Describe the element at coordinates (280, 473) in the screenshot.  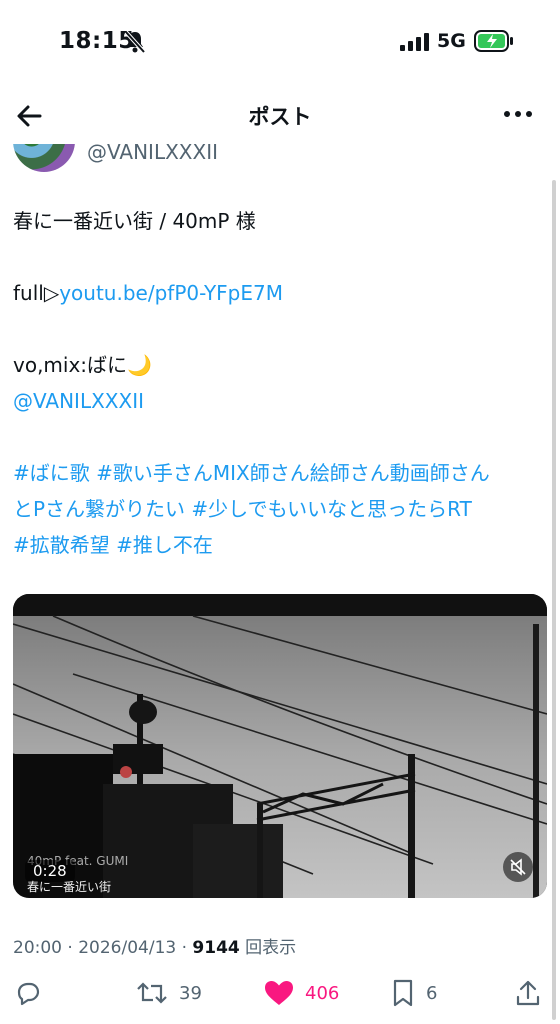
I see `hashtags-line-1: #ばに歌 #歌い手さんMIX師さん絵師さん動画師さん` at that location.